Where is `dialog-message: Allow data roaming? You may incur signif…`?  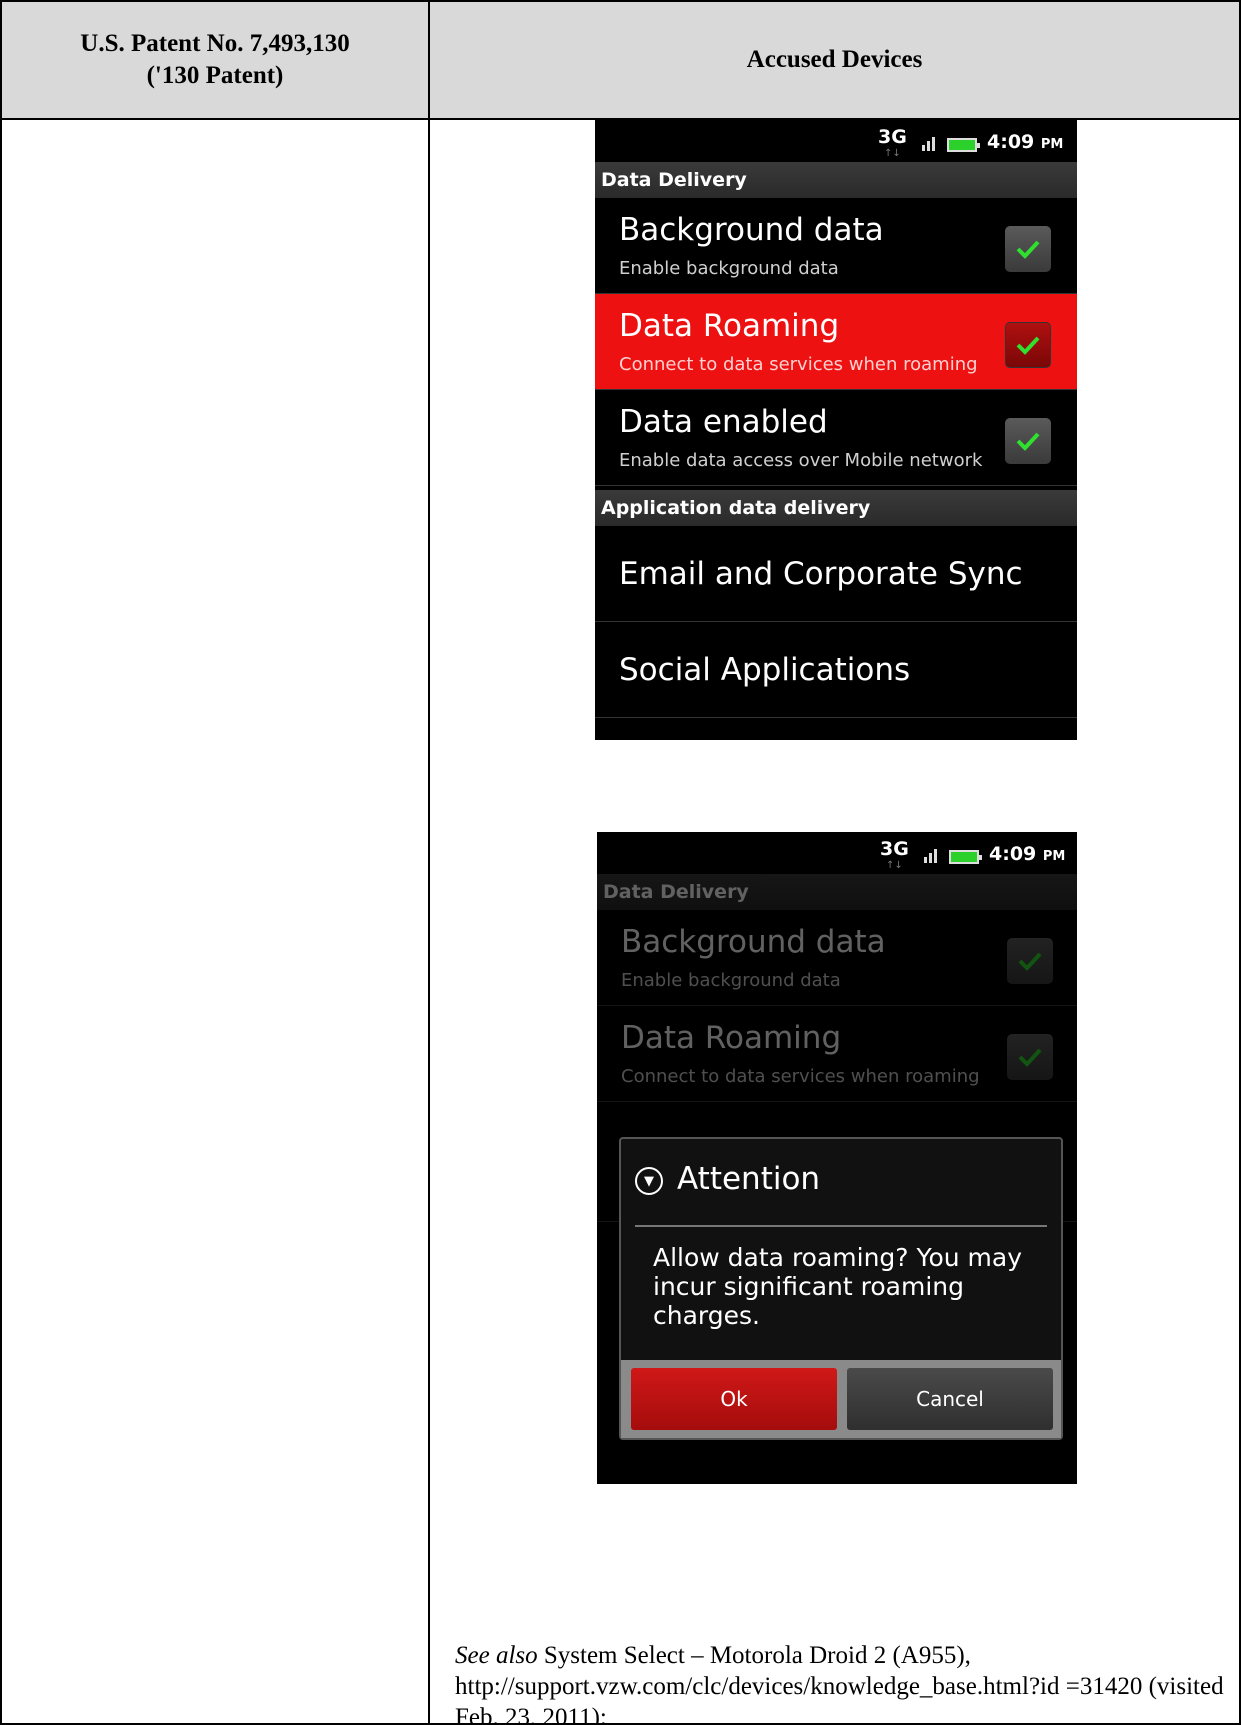
dialog-message: Allow data roaming? You may incur signif… is located at coordinates (838, 1286).